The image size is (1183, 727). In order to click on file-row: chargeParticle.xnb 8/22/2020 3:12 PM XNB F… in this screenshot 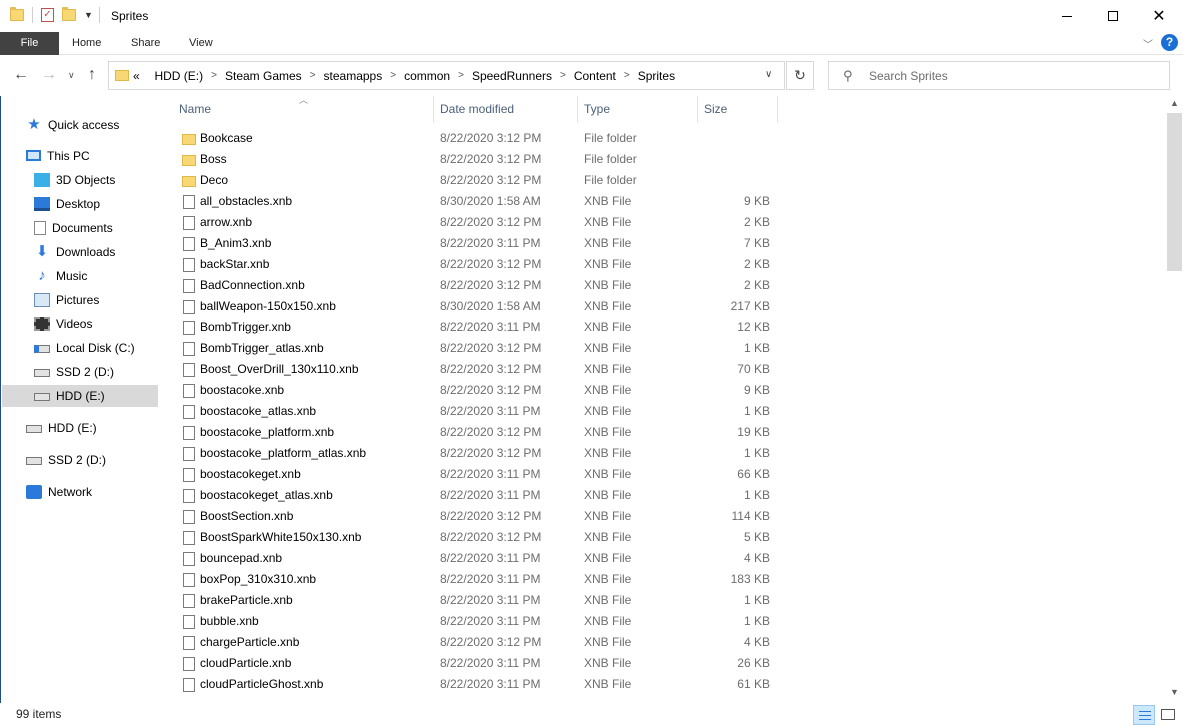, I will do `click(478, 642)`.